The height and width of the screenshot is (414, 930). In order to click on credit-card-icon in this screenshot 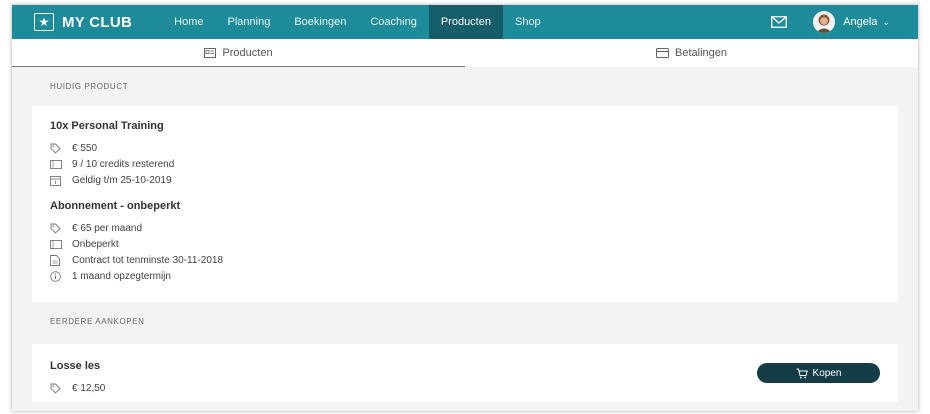, I will do `click(662, 53)`.